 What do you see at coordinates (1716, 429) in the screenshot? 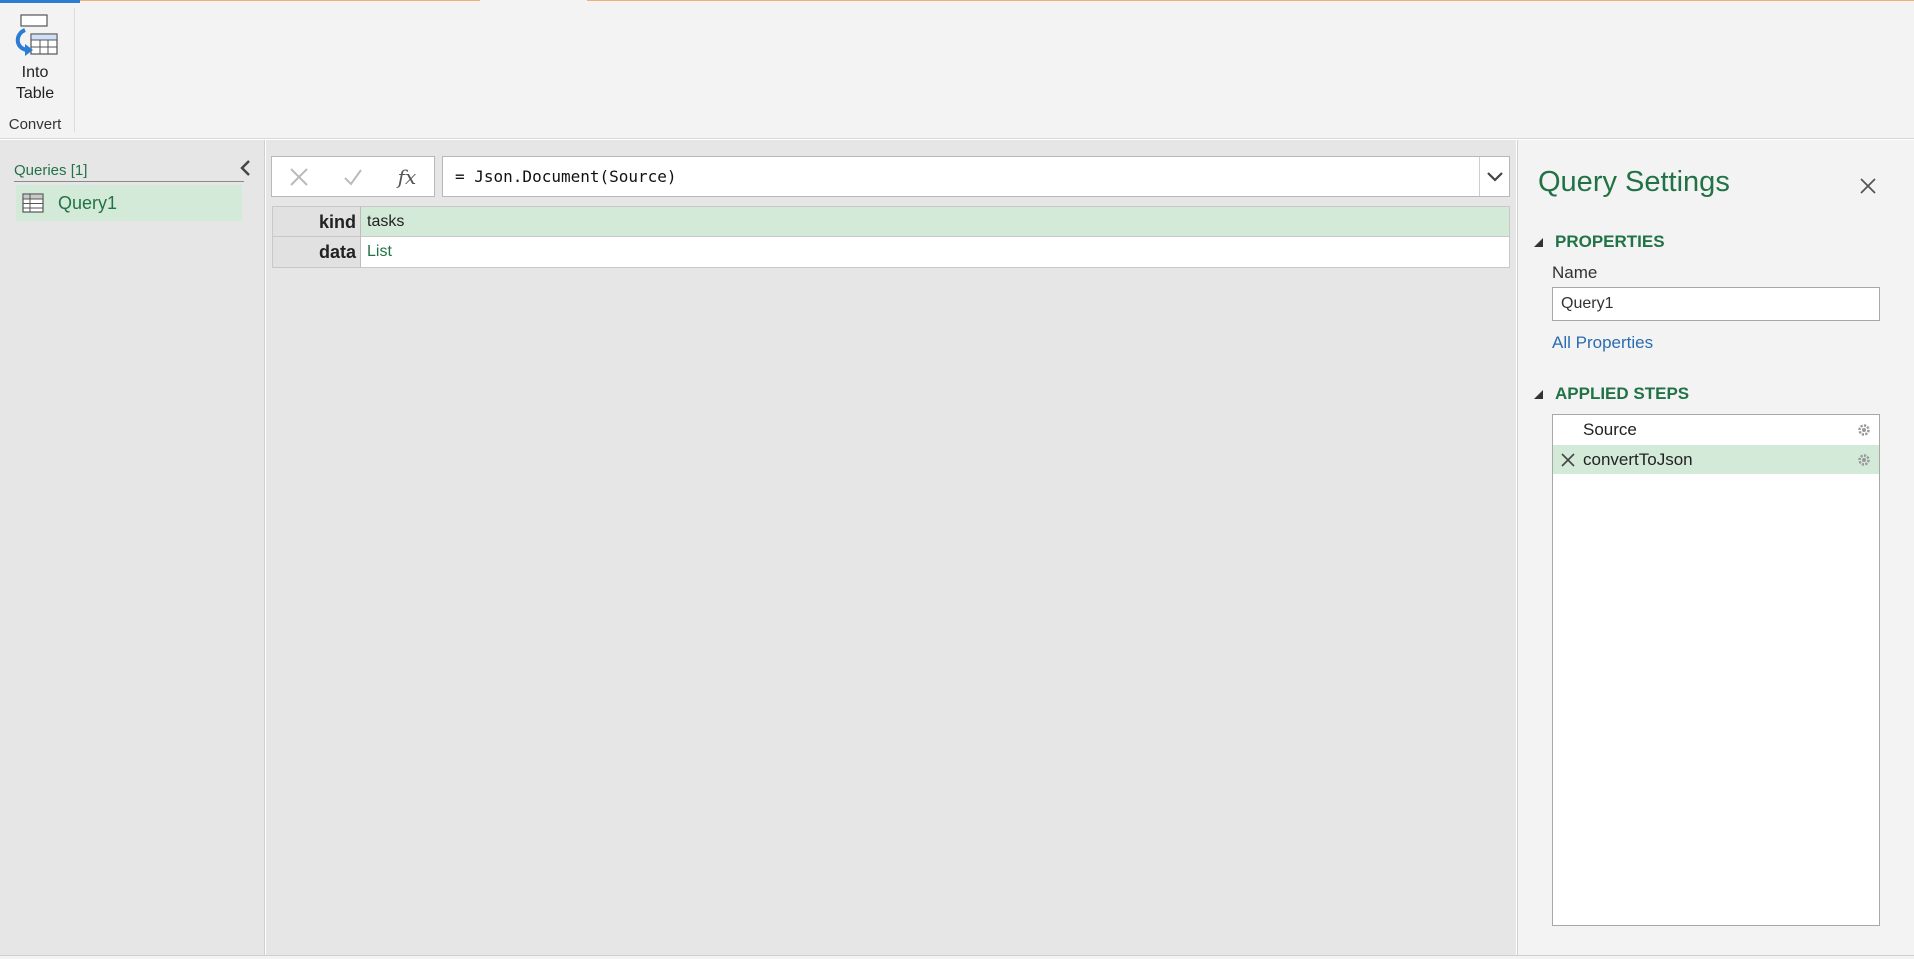
I see `step-source: Source` at bounding box center [1716, 429].